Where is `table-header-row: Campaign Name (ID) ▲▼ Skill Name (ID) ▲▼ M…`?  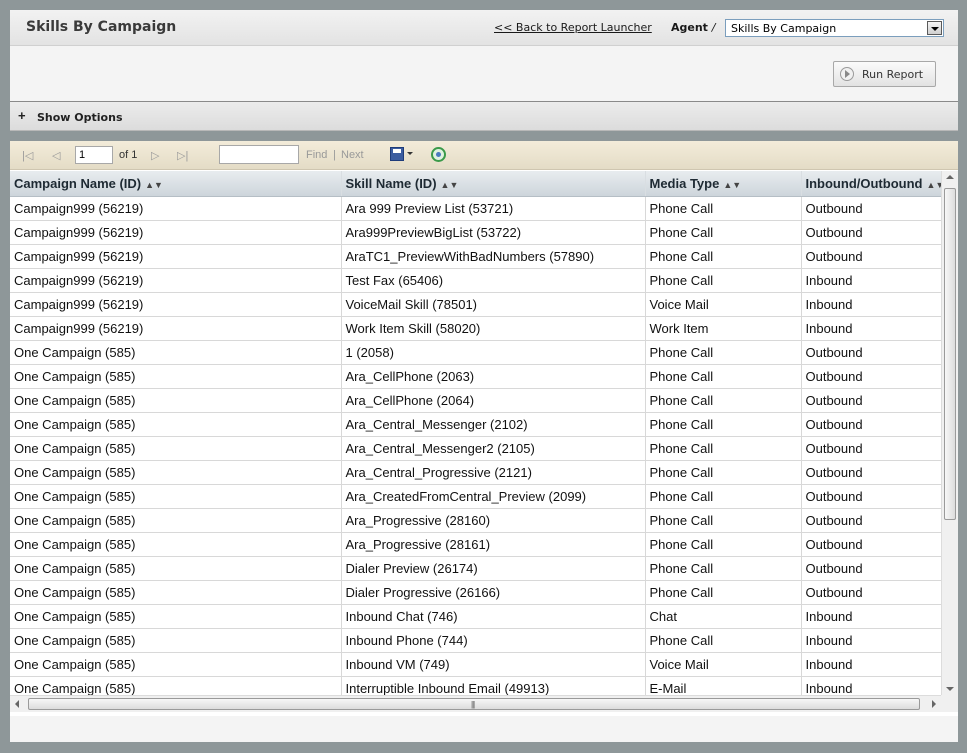 table-header-row: Campaign Name (ID) ▲▼ Skill Name (ID) ▲▼ M… is located at coordinates (475, 184).